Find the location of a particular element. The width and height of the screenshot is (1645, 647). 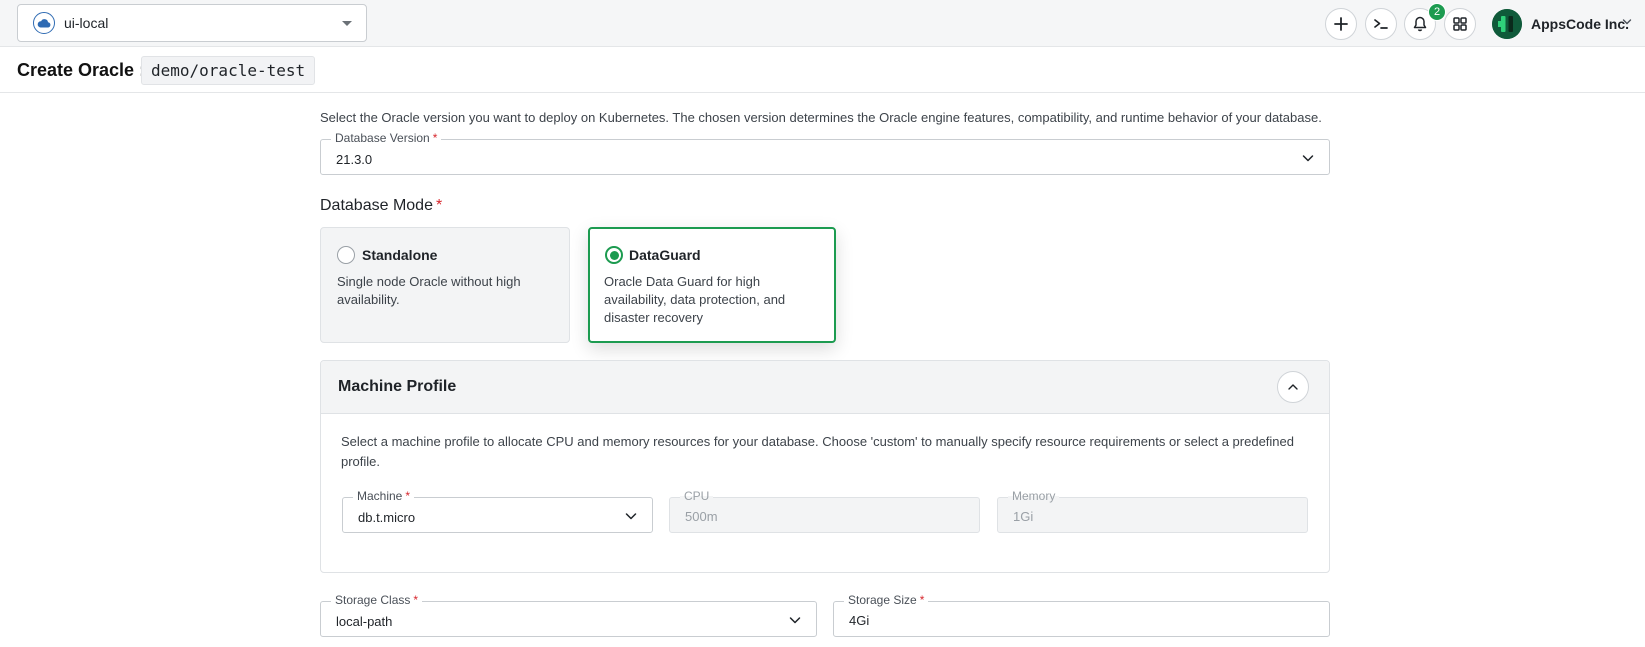

database-version-value: 21.3.0 is located at coordinates (354, 159).